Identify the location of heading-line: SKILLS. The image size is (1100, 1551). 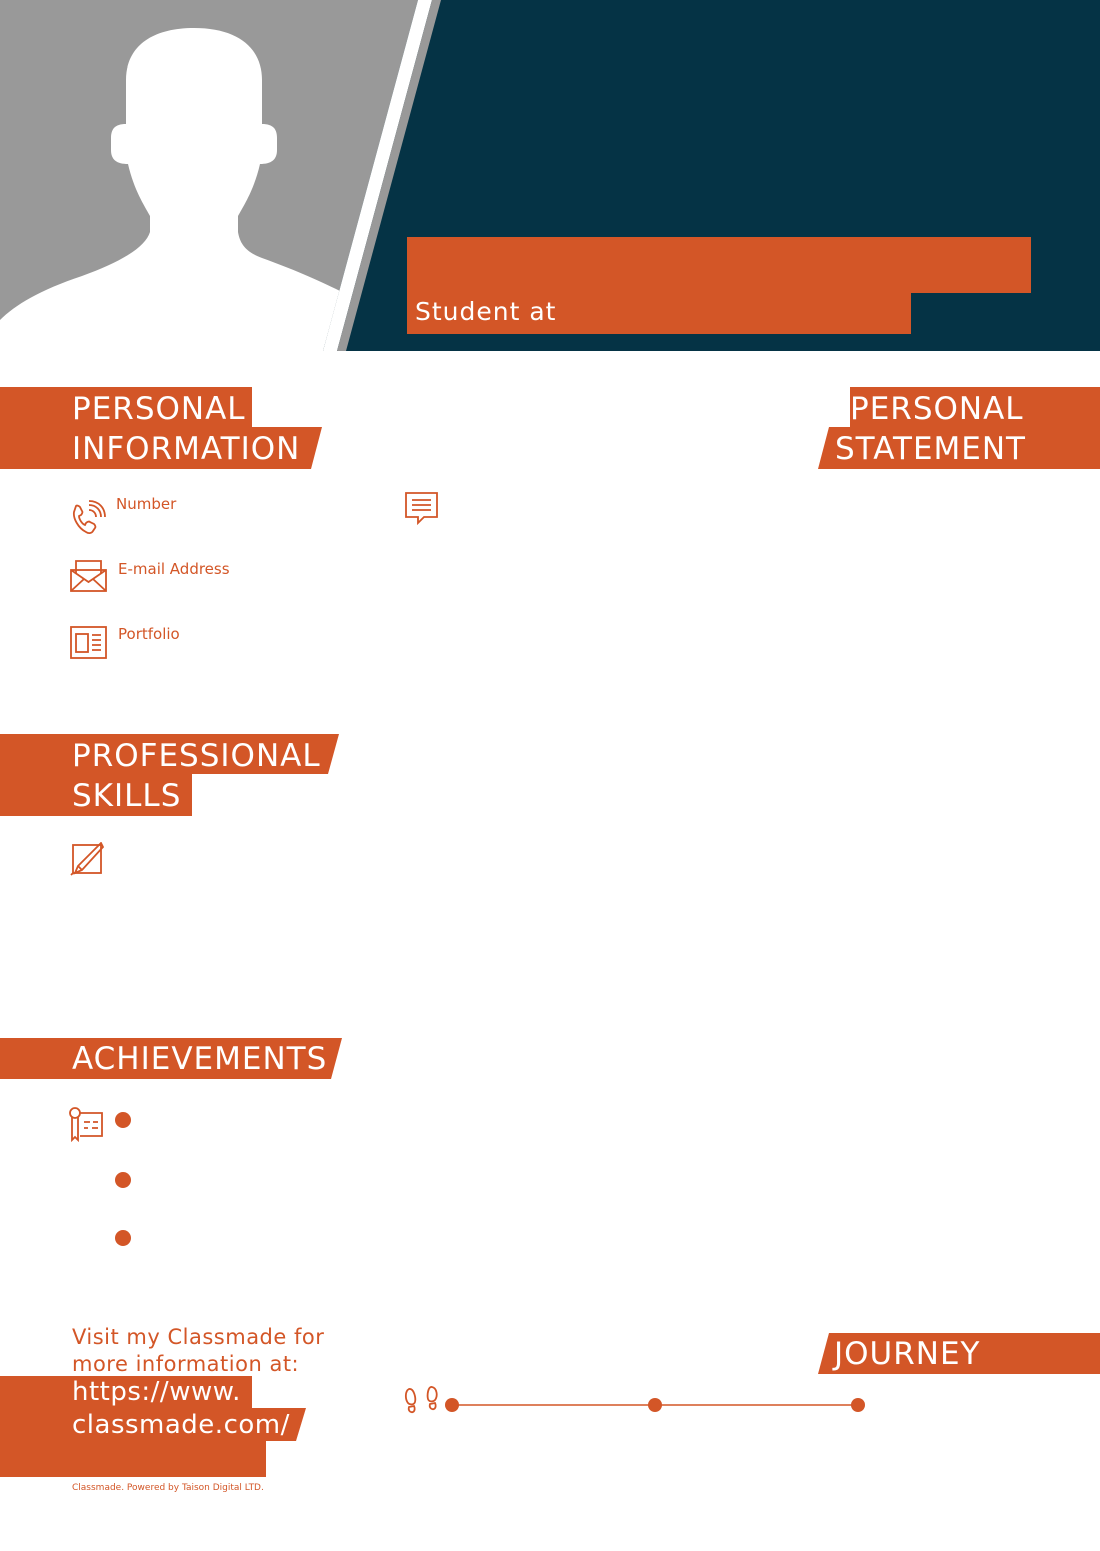
(127, 796).